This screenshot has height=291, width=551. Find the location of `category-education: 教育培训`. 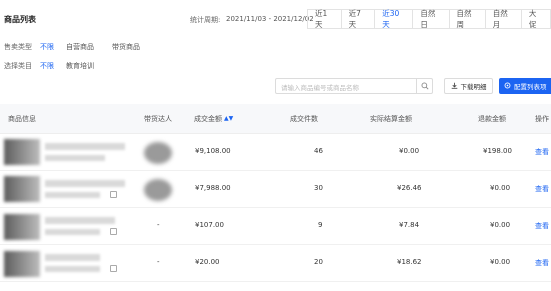

category-education: 教育培训 is located at coordinates (80, 66).